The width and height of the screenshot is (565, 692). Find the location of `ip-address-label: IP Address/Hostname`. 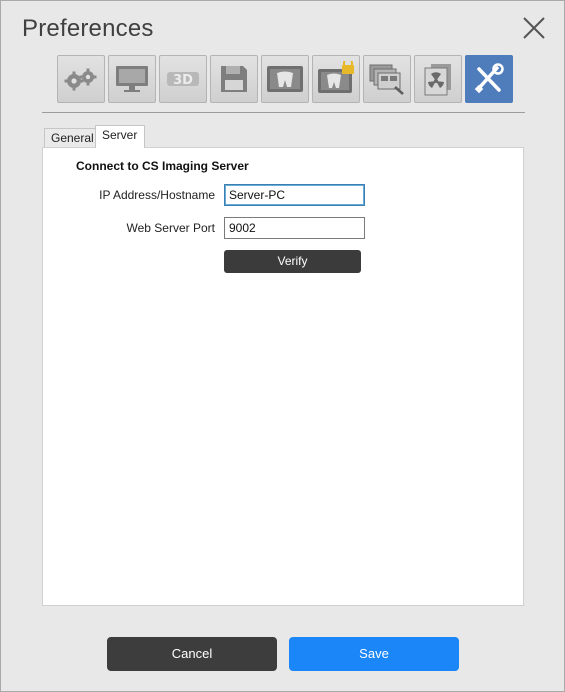

ip-address-label: IP Address/Hostname is located at coordinates (157, 195).